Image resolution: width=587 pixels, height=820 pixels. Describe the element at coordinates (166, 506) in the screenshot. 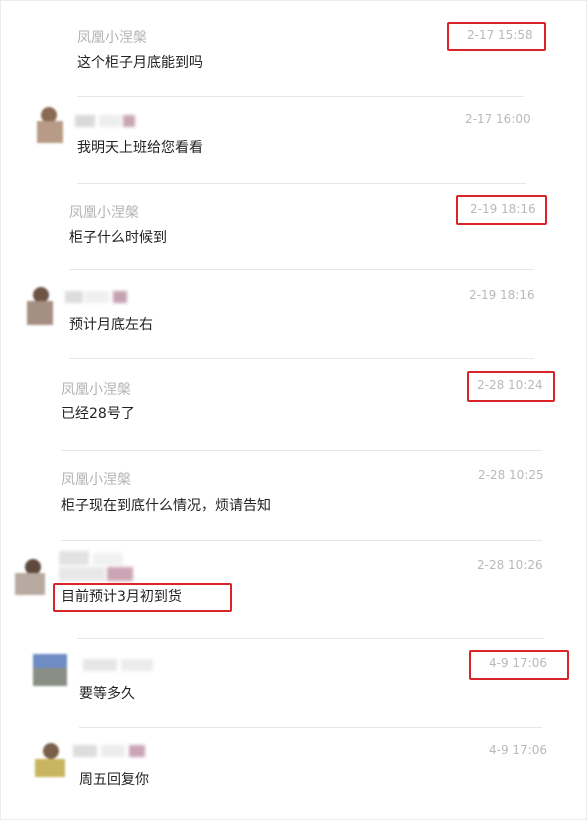

I see `message-text: 柜子现在到底什么情况，烦请告知` at that location.